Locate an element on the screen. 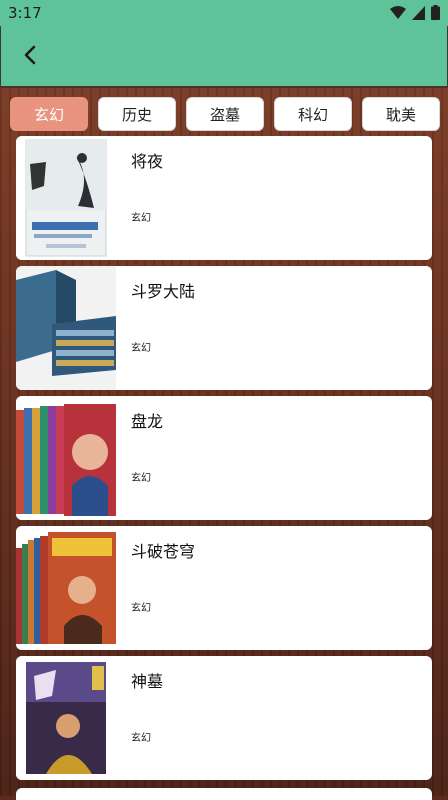  book-card: 斗破苍穹 玄幻 is located at coordinates (224, 588).